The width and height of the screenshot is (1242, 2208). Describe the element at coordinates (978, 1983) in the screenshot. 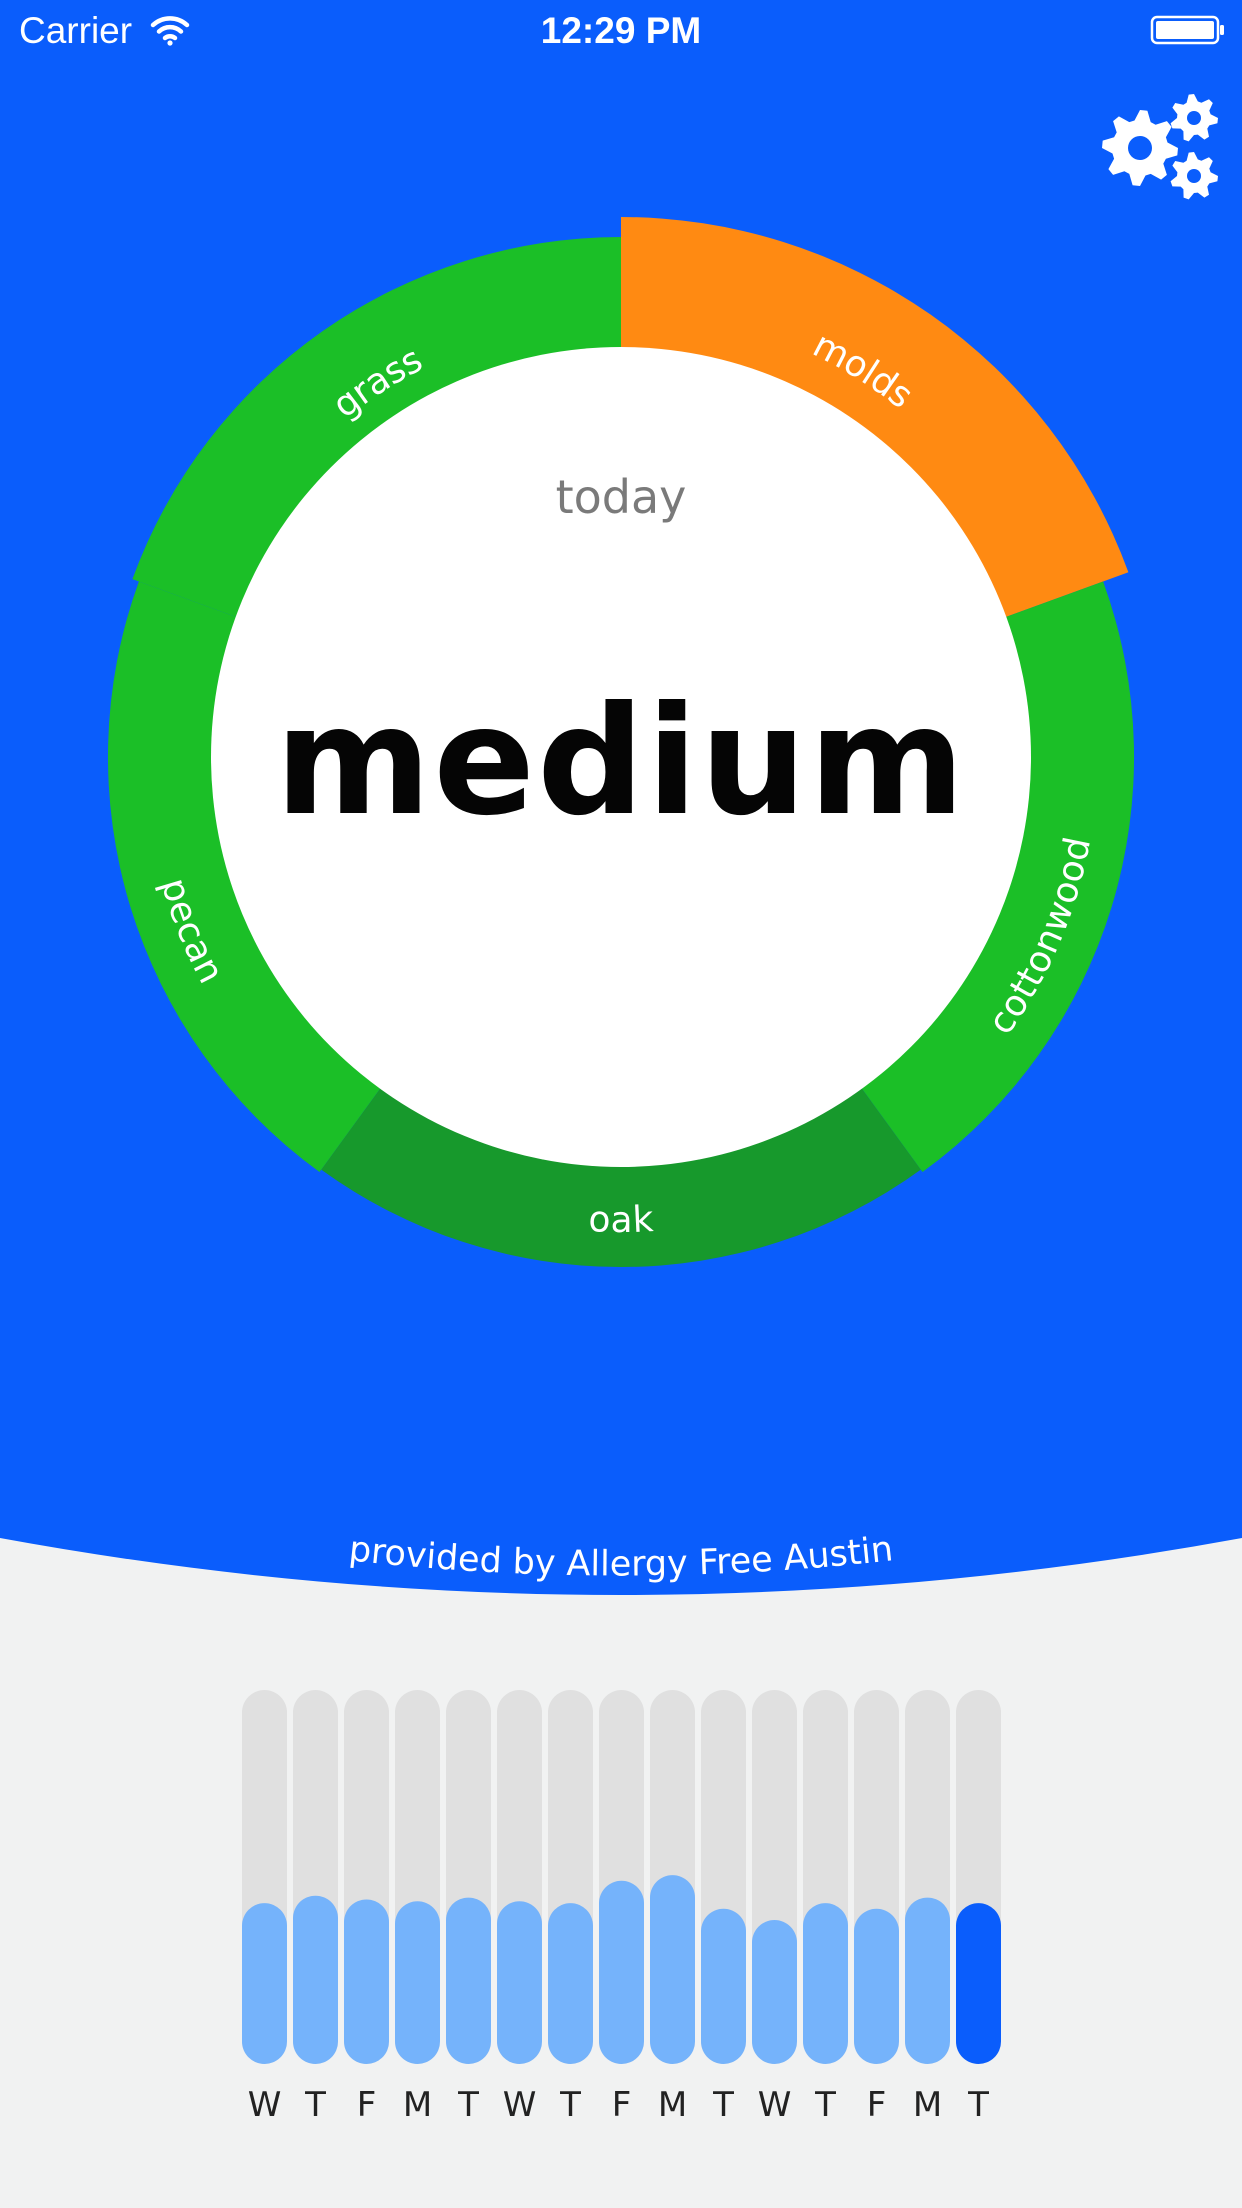

I see `history-bar-fill-today` at that location.